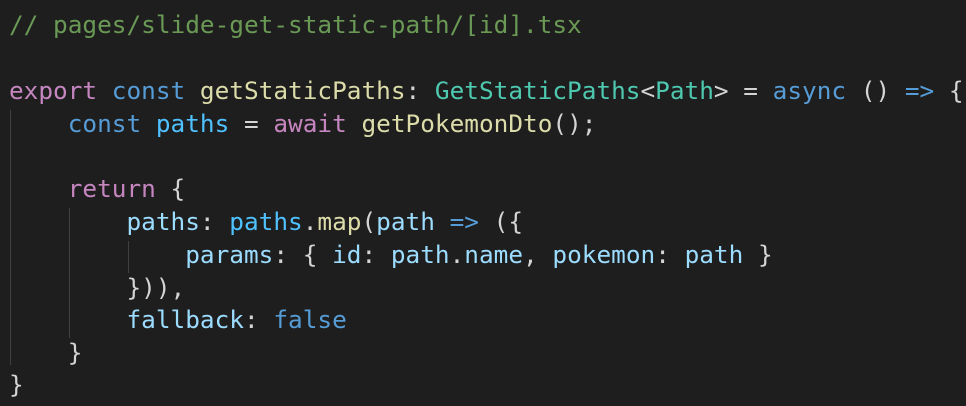 This screenshot has width=966, height=406. What do you see at coordinates (648, 90) in the screenshot?
I see `code-token: <` at bounding box center [648, 90].